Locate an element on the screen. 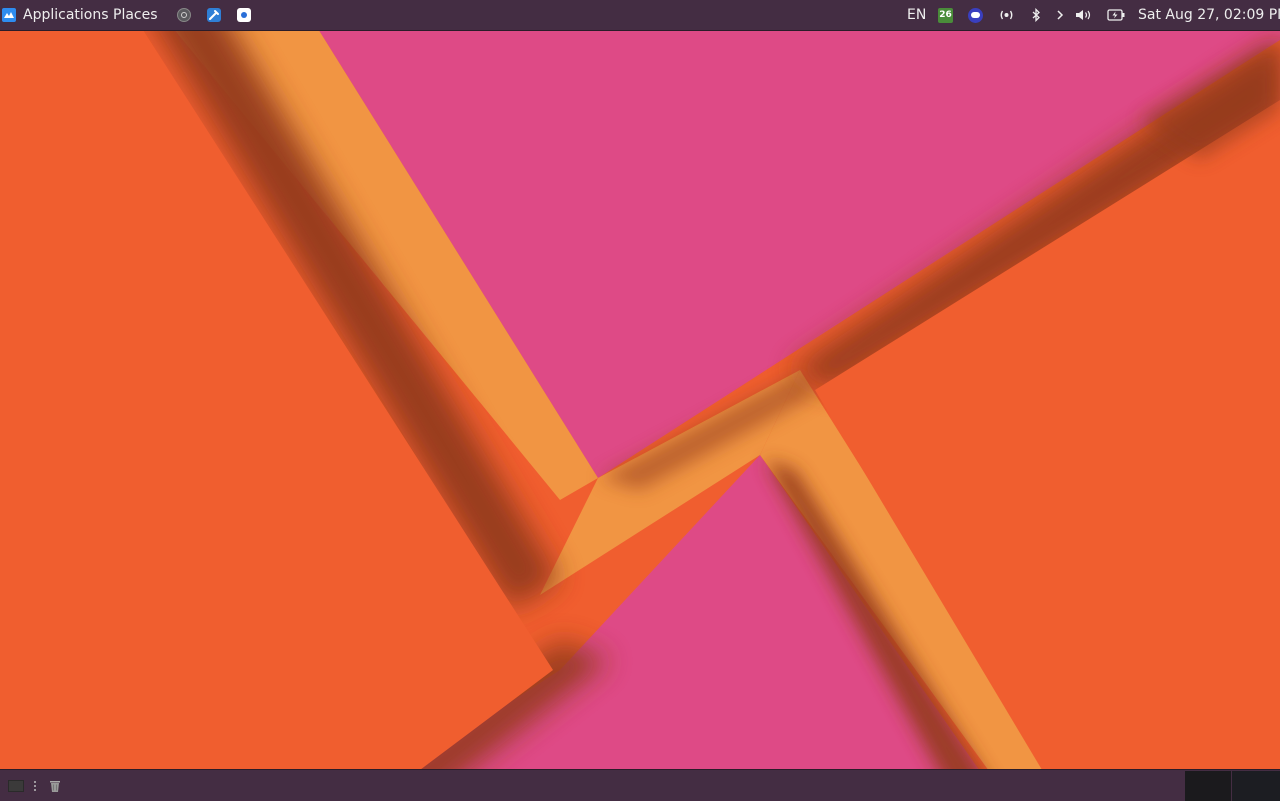 Image resolution: width=1280 pixels, height=801 pixels. keyboard-layout-indicator: EN is located at coordinates (916, 15).